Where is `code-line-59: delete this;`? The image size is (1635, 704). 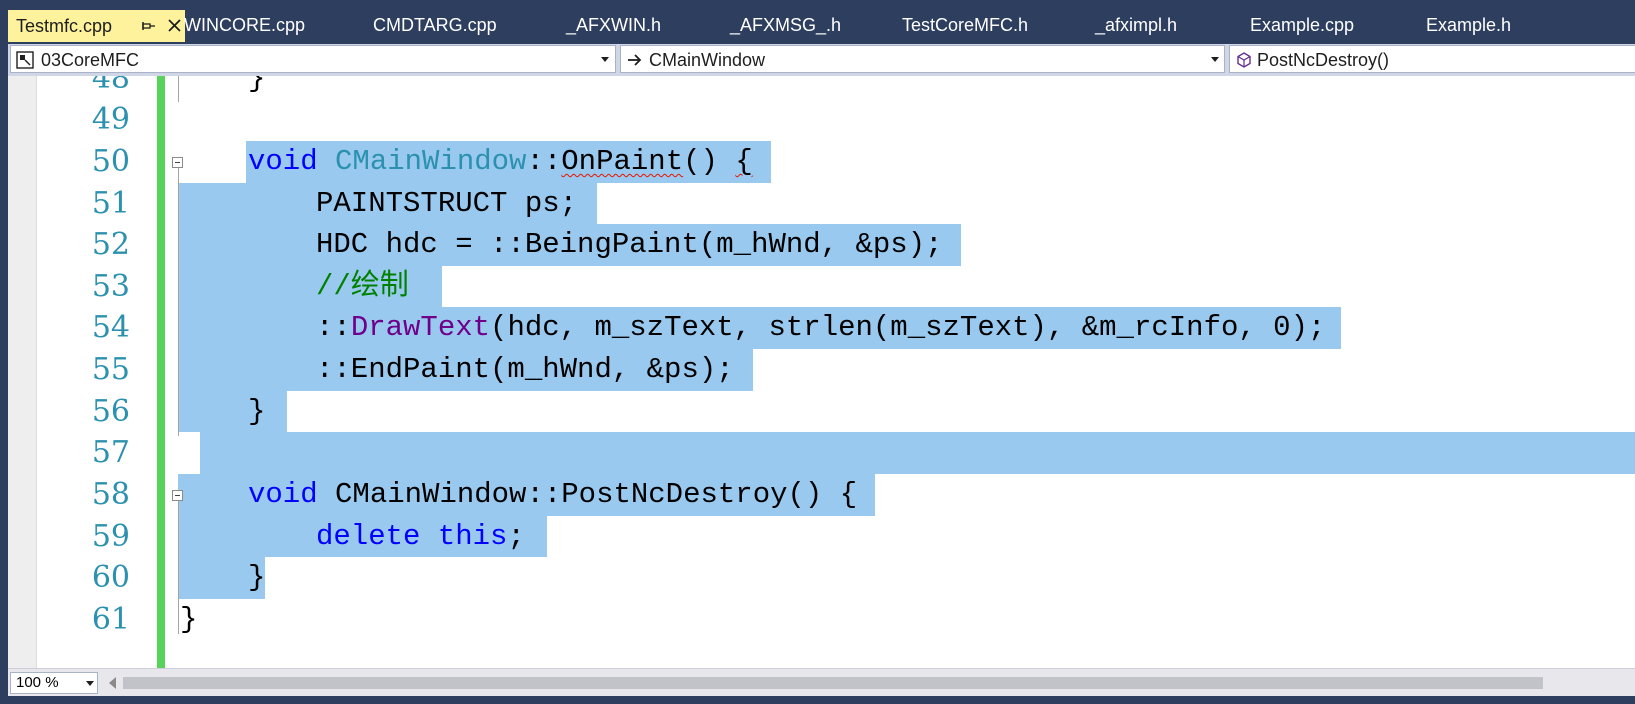 code-line-59: delete this; is located at coordinates (420, 537).